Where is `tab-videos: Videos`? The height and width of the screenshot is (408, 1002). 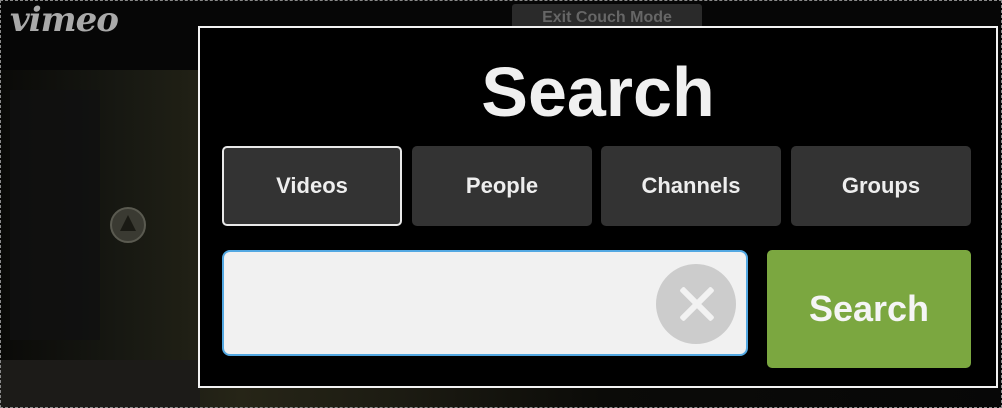
tab-videos: Videos is located at coordinates (312, 186).